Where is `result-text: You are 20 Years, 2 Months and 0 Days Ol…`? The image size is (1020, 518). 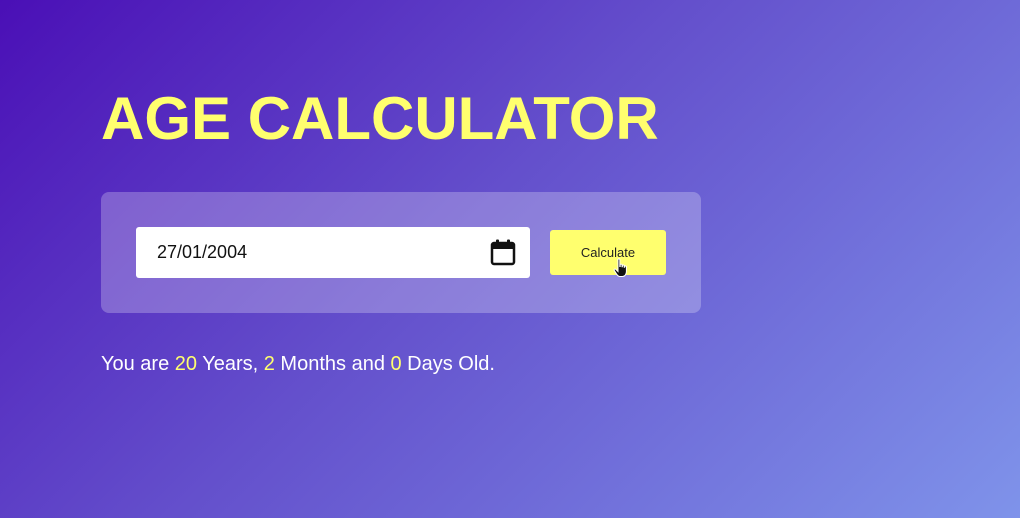 result-text: You are 20 Years, 2 Months and 0 Days Ol… is located at coordinates (298, 364).